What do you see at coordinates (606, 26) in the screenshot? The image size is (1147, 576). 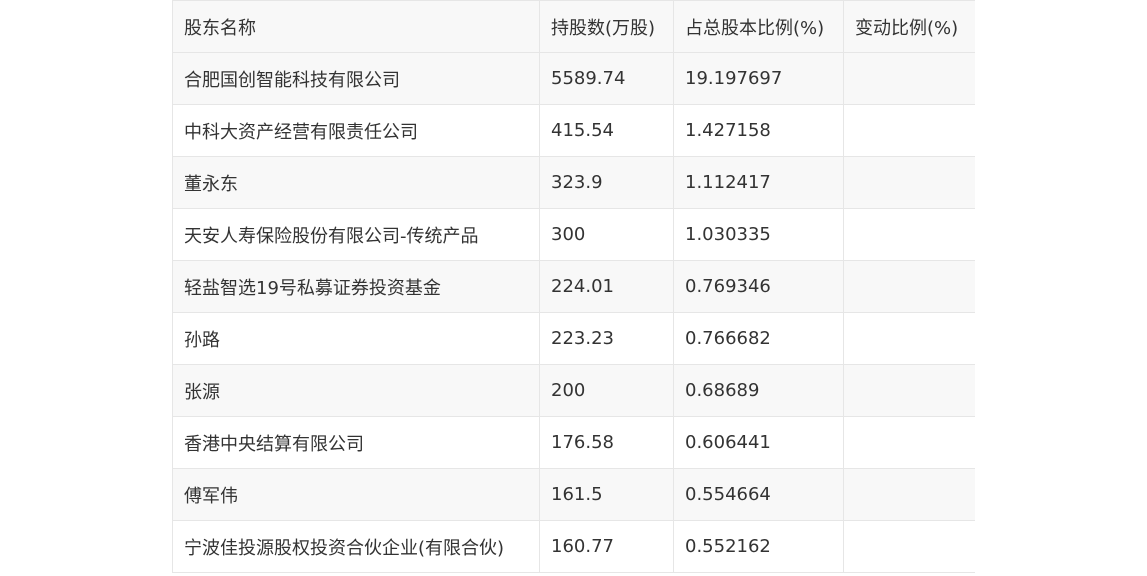 I see `header-shares-held: 持股数(万股)` at bounding box center [606, 26].